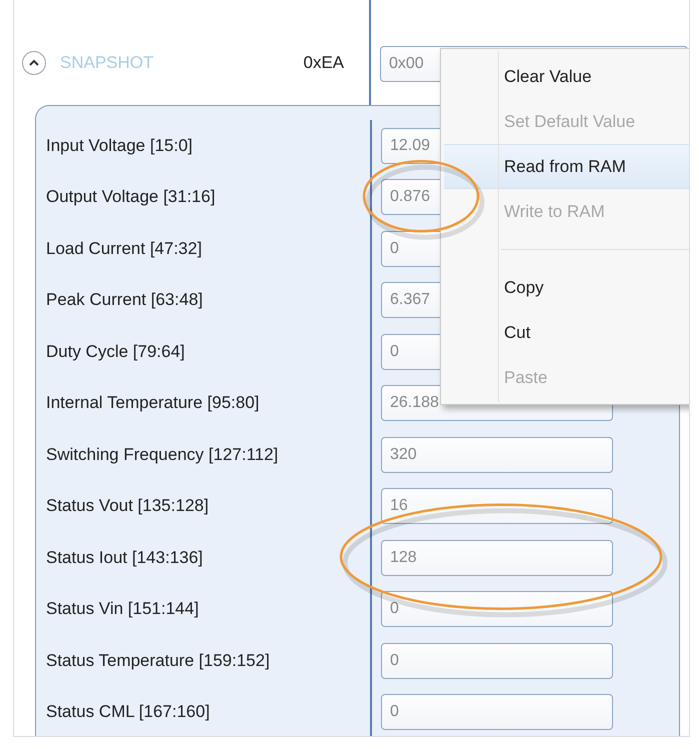 The width and height of the screenshot is (699, 749). What do you see at coordinates (128, 712) in the screenshot?
I see `field-label: Status CML [167:160]` at bounding box center [128, 712].